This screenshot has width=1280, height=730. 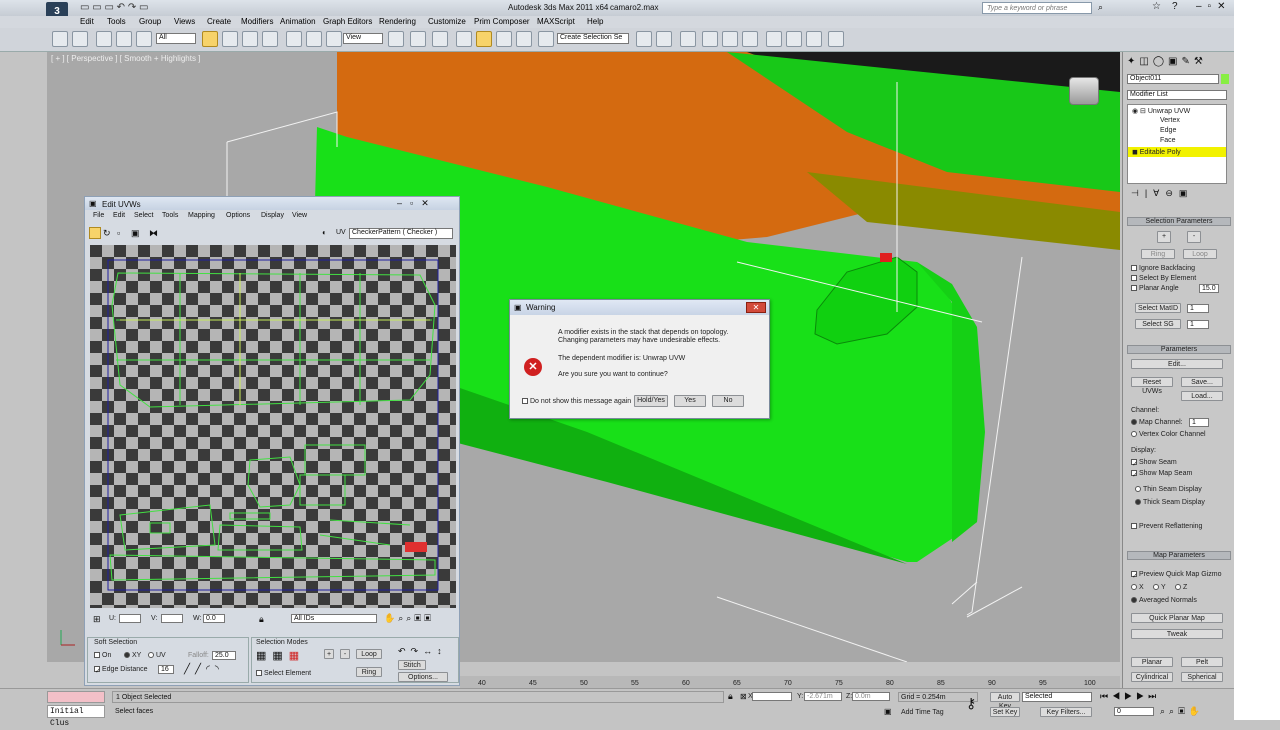 What do you see at coordinates (257, 22) in the screenshot?
I see `menu-modifiers: Modifiers` at bounding box center [257, 22].